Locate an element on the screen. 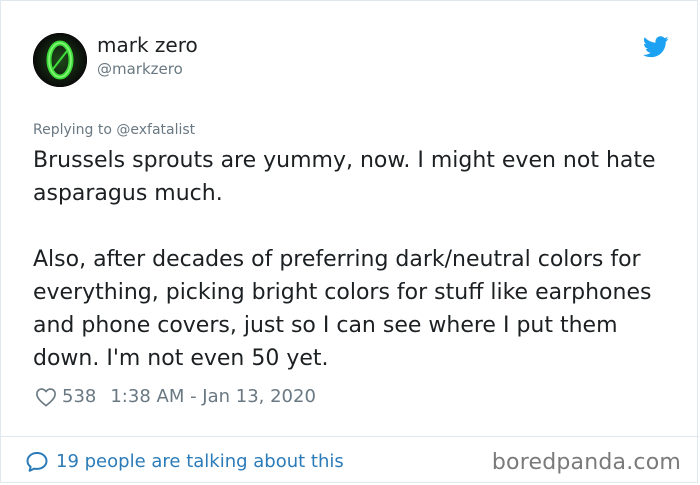 The width and height of the screenshot is (700, 485). author-handle: @markzero is located at coordinates (140, 69).